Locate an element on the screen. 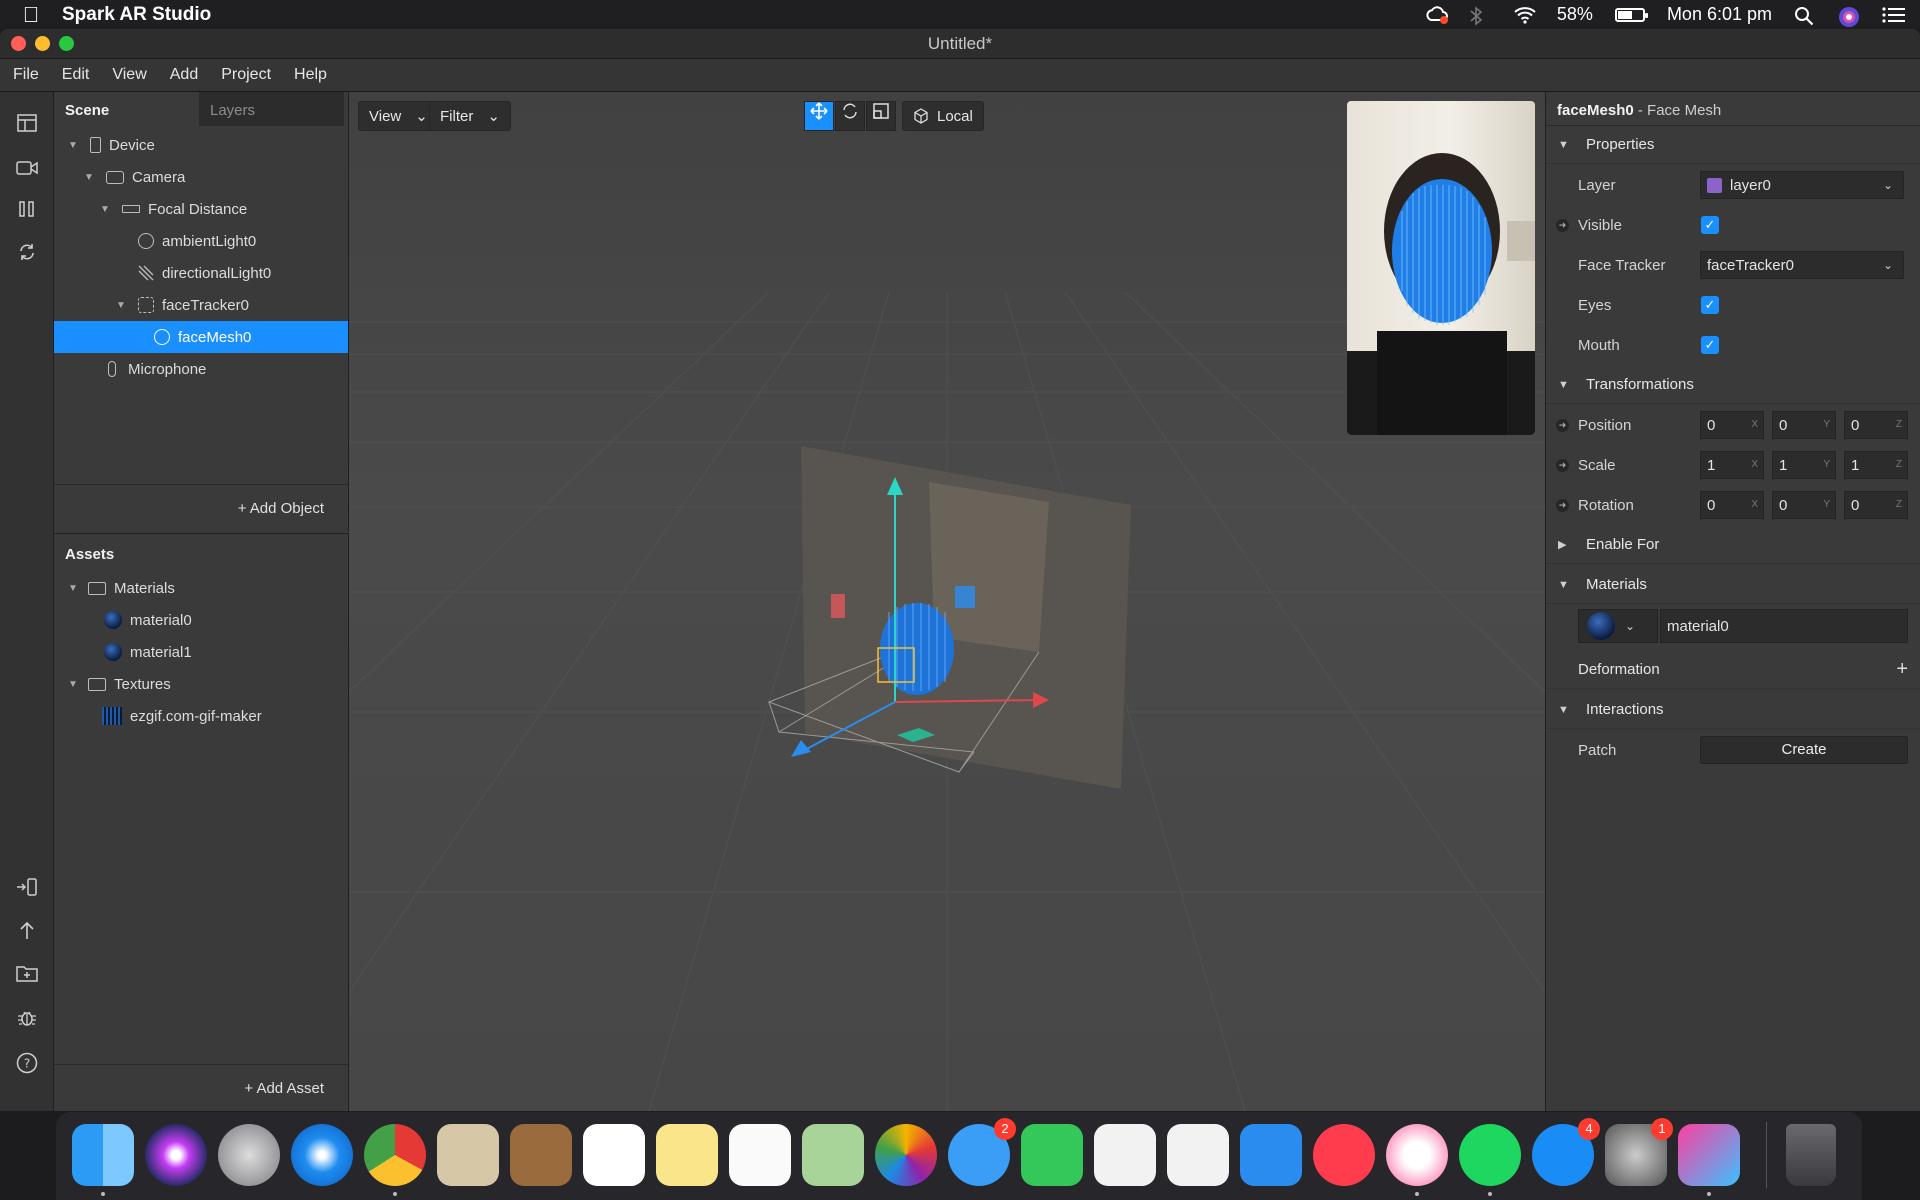 This screenshot has width=1920, height=1200. device-preview is located at coordinates (1441, 268).